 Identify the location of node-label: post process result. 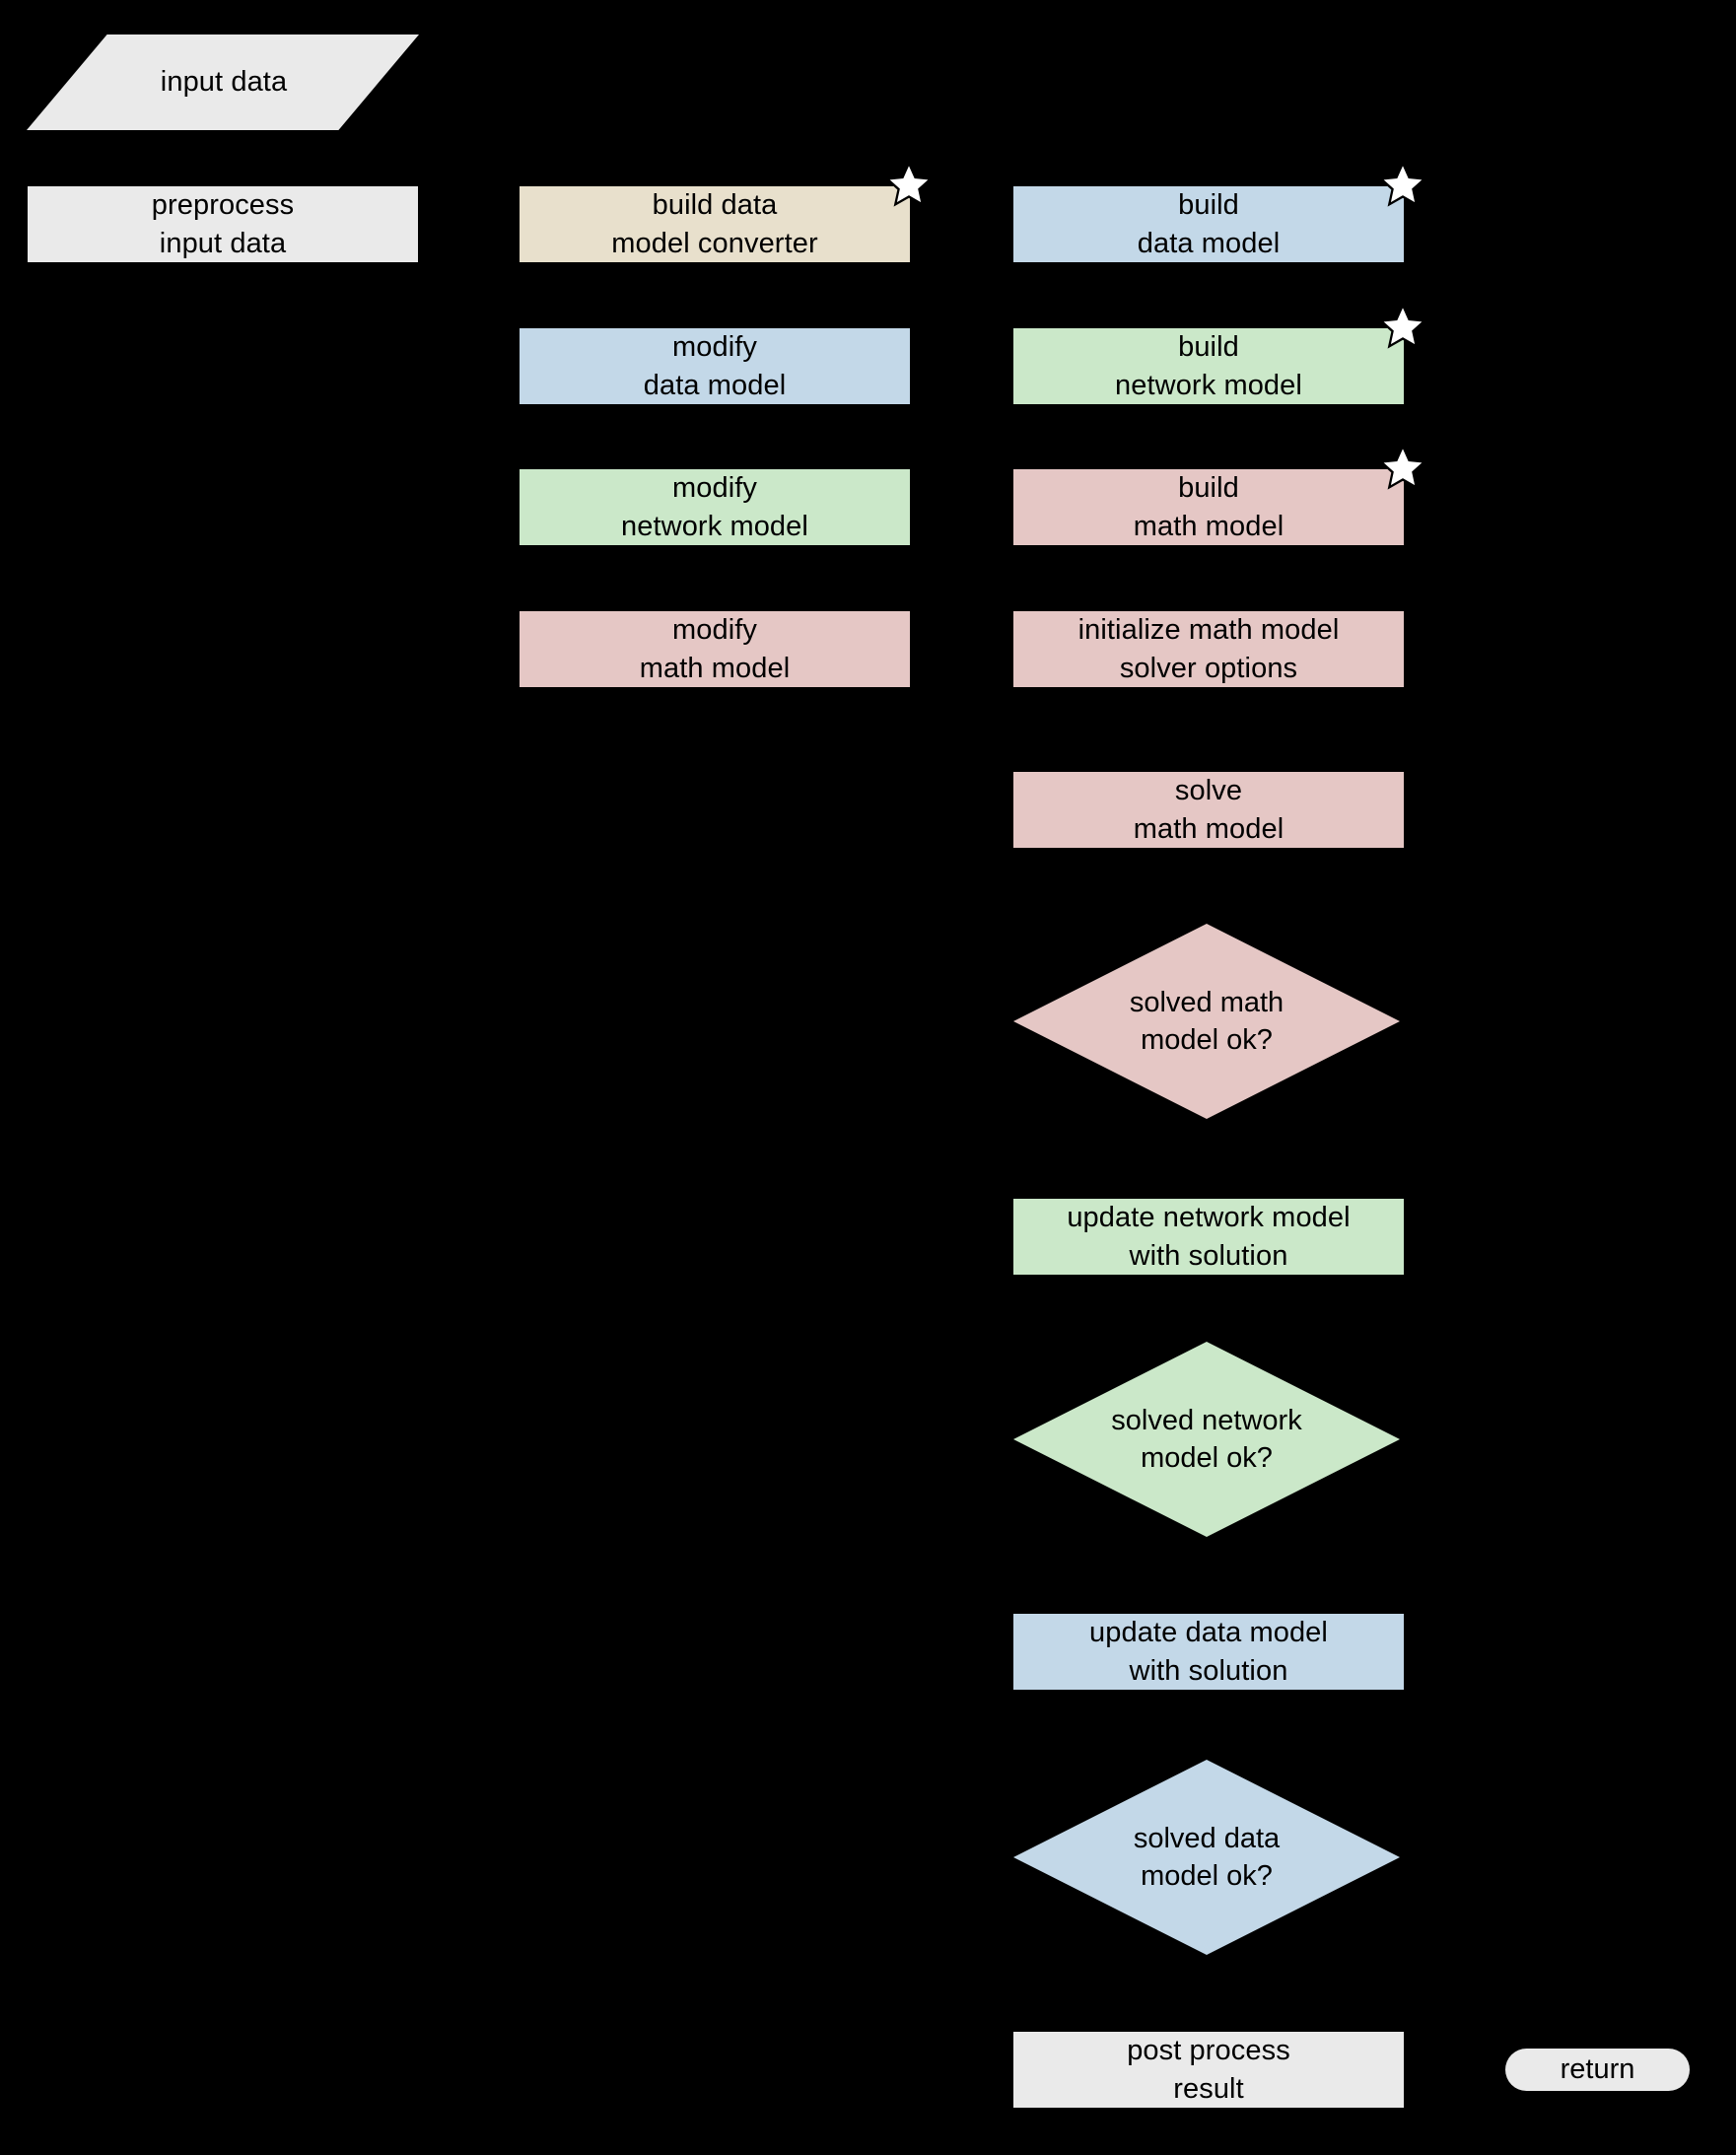
(1208, 2070).